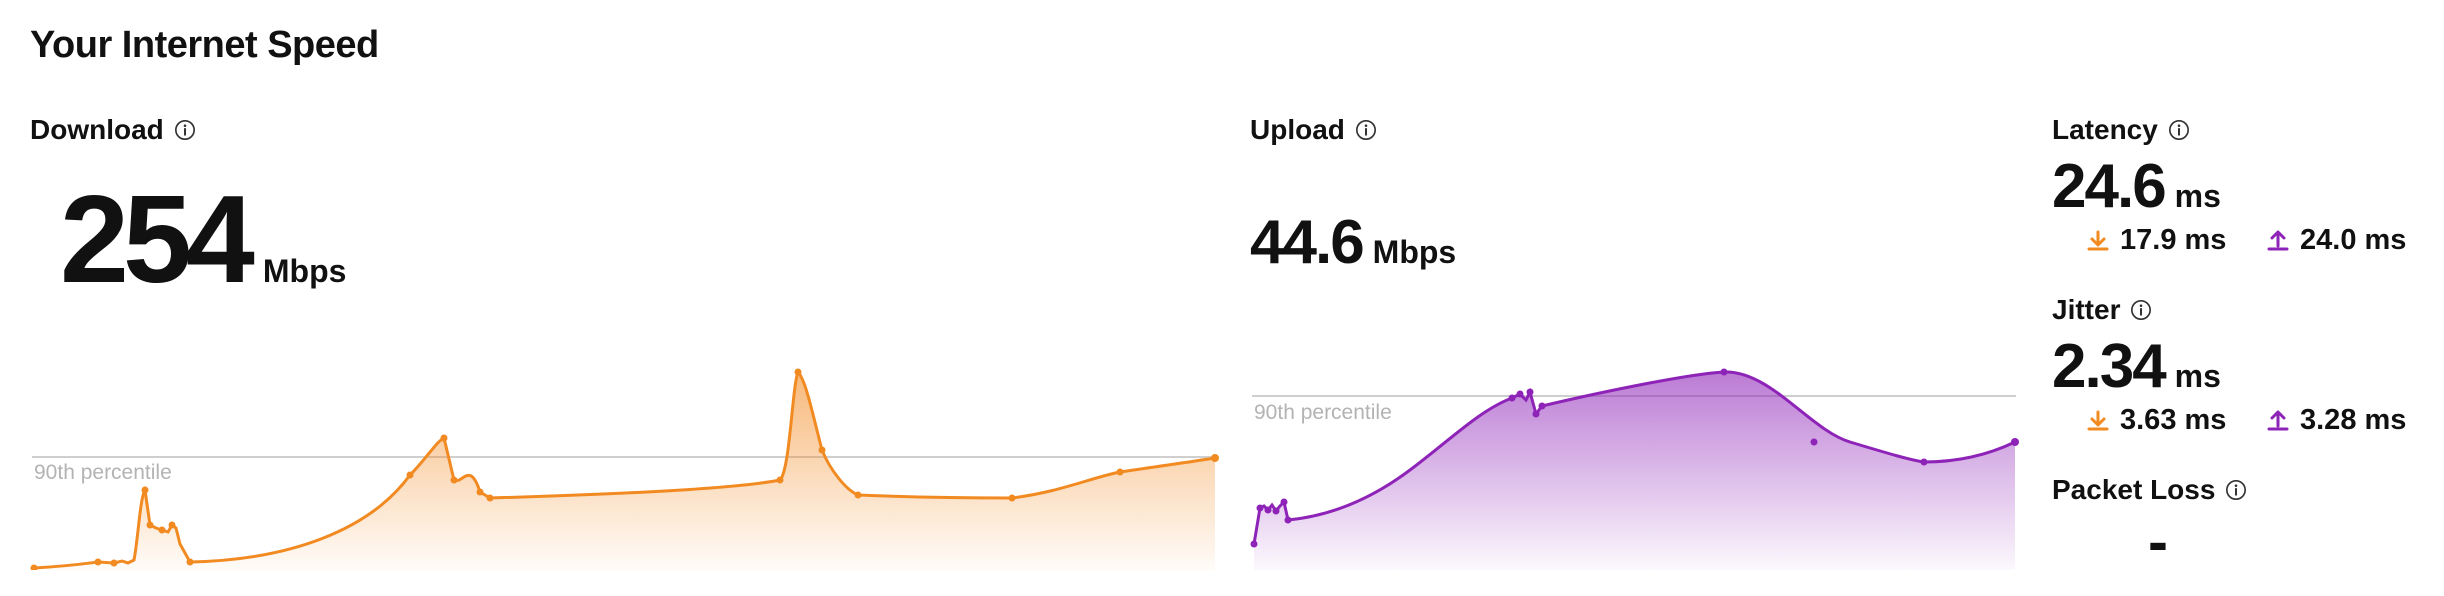 The width and height of the screenshot is (2444, 596). Describe the element at coordinates (1634, 469) in the screenshot. I see `upload-chart: 90th percentile` at that location.